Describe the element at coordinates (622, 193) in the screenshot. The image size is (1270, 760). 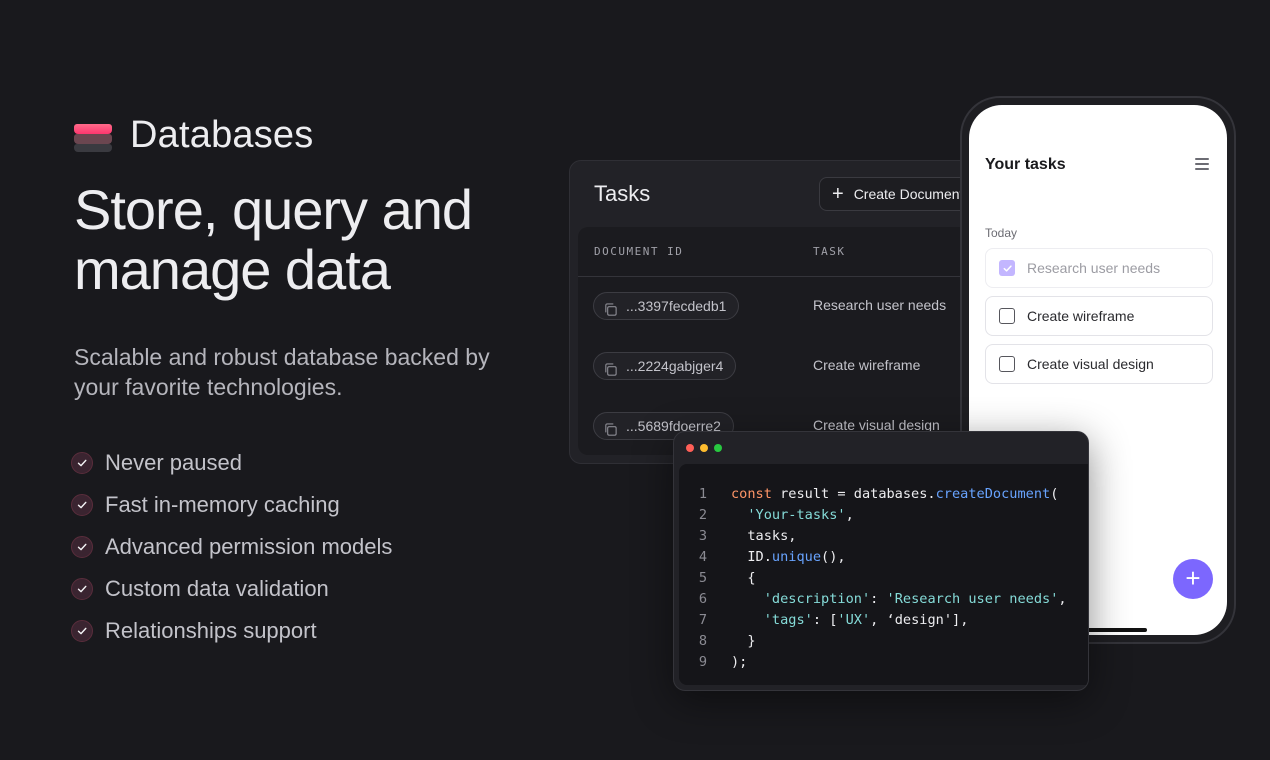
I see `table-title: Tasks` at that location.